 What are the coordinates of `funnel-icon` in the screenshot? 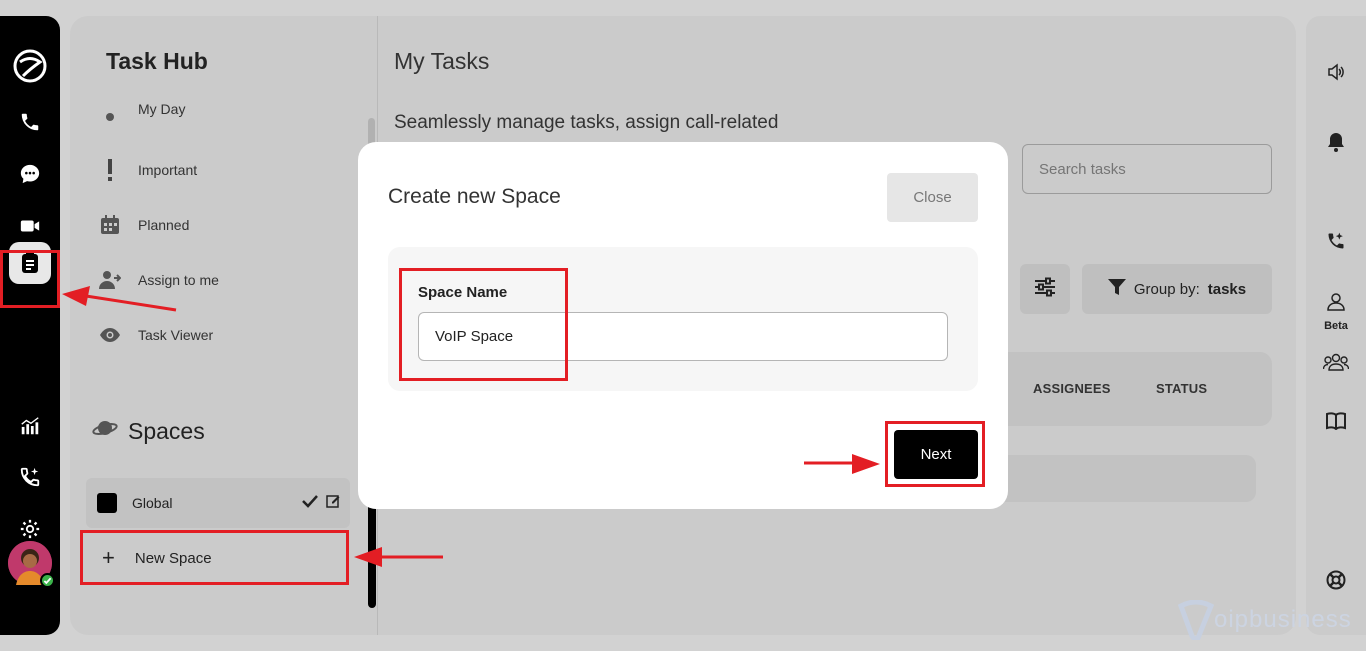 It's located at (1116, 289).